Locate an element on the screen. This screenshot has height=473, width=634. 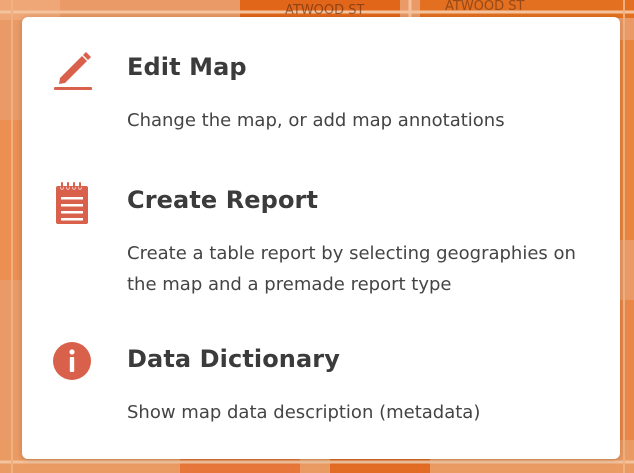
info-icon is located at coordinates (72, 362).